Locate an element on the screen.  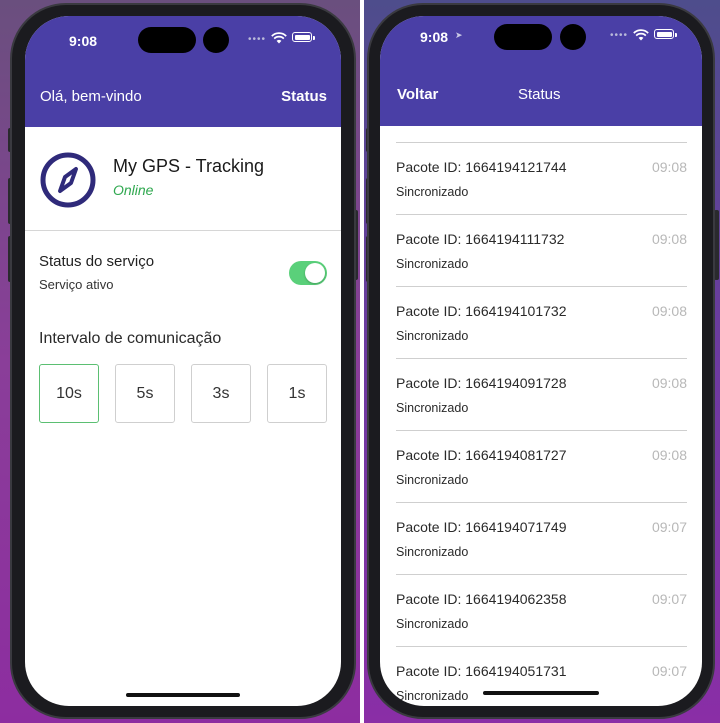
packet-id: Pacote ID: 1664194111732 is located at coordinates (480, 239).